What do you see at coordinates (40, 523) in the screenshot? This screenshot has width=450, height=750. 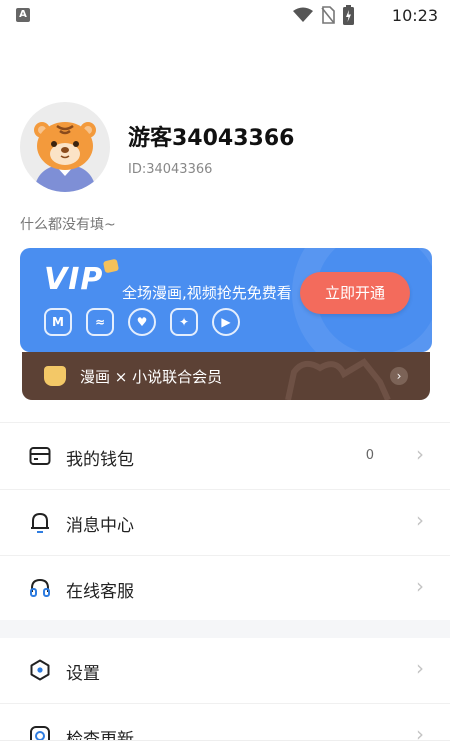 I see `bell-icon` at bounding box center [40, 523].